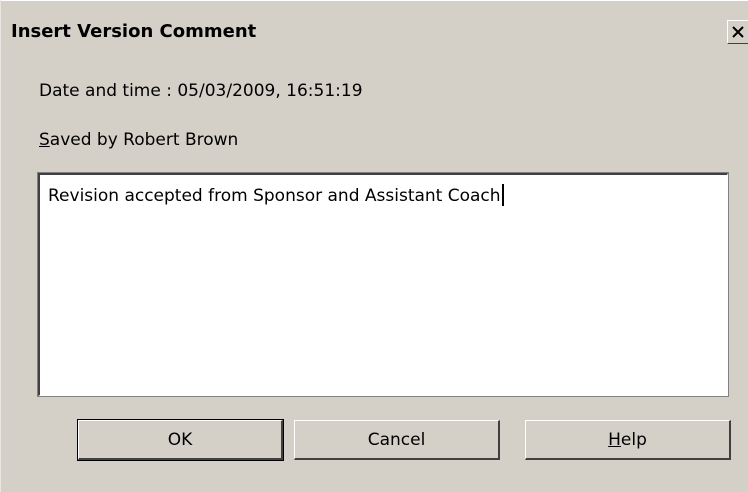  Describe the element at coordinates (44, 140) in the screenshot. I see `saved-by-mnemonic: S` at that location.